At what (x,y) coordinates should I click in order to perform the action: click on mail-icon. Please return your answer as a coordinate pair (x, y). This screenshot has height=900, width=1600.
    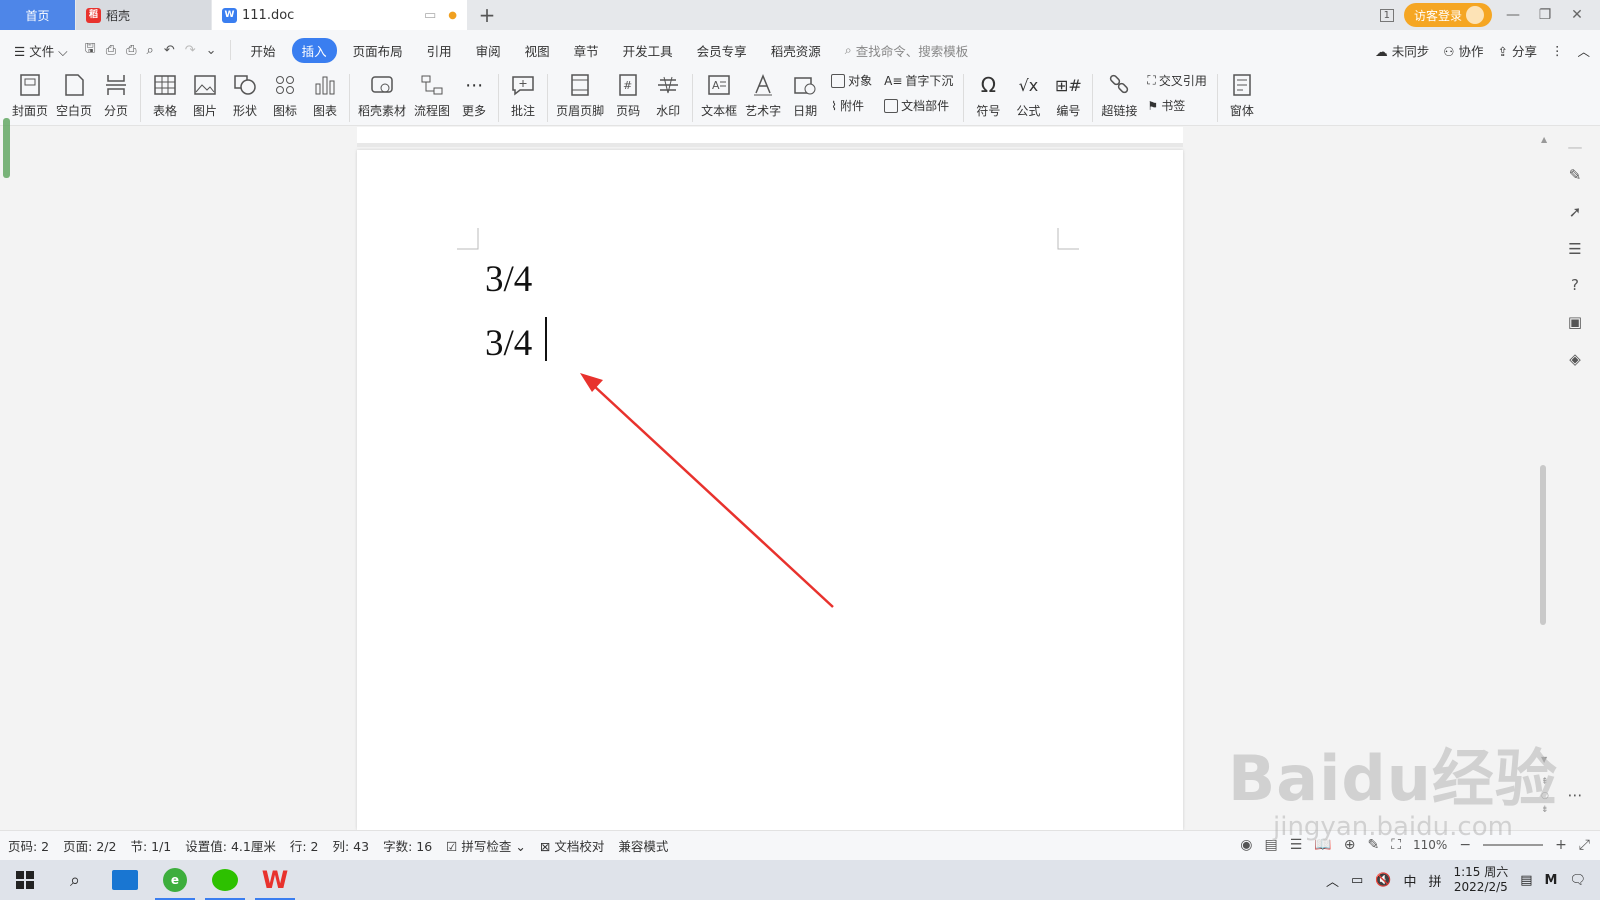
    Looking at the image, I should click on (125, 880).